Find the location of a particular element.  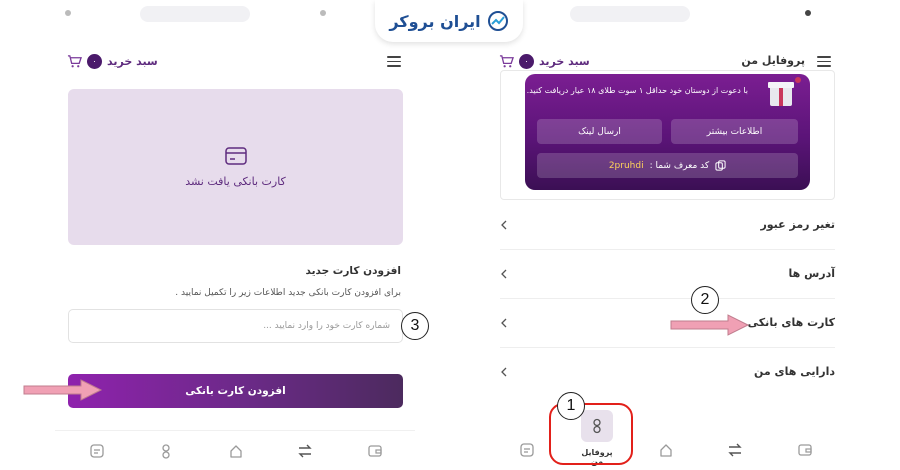

step-2-arrow is located at coordinates (710, 325).